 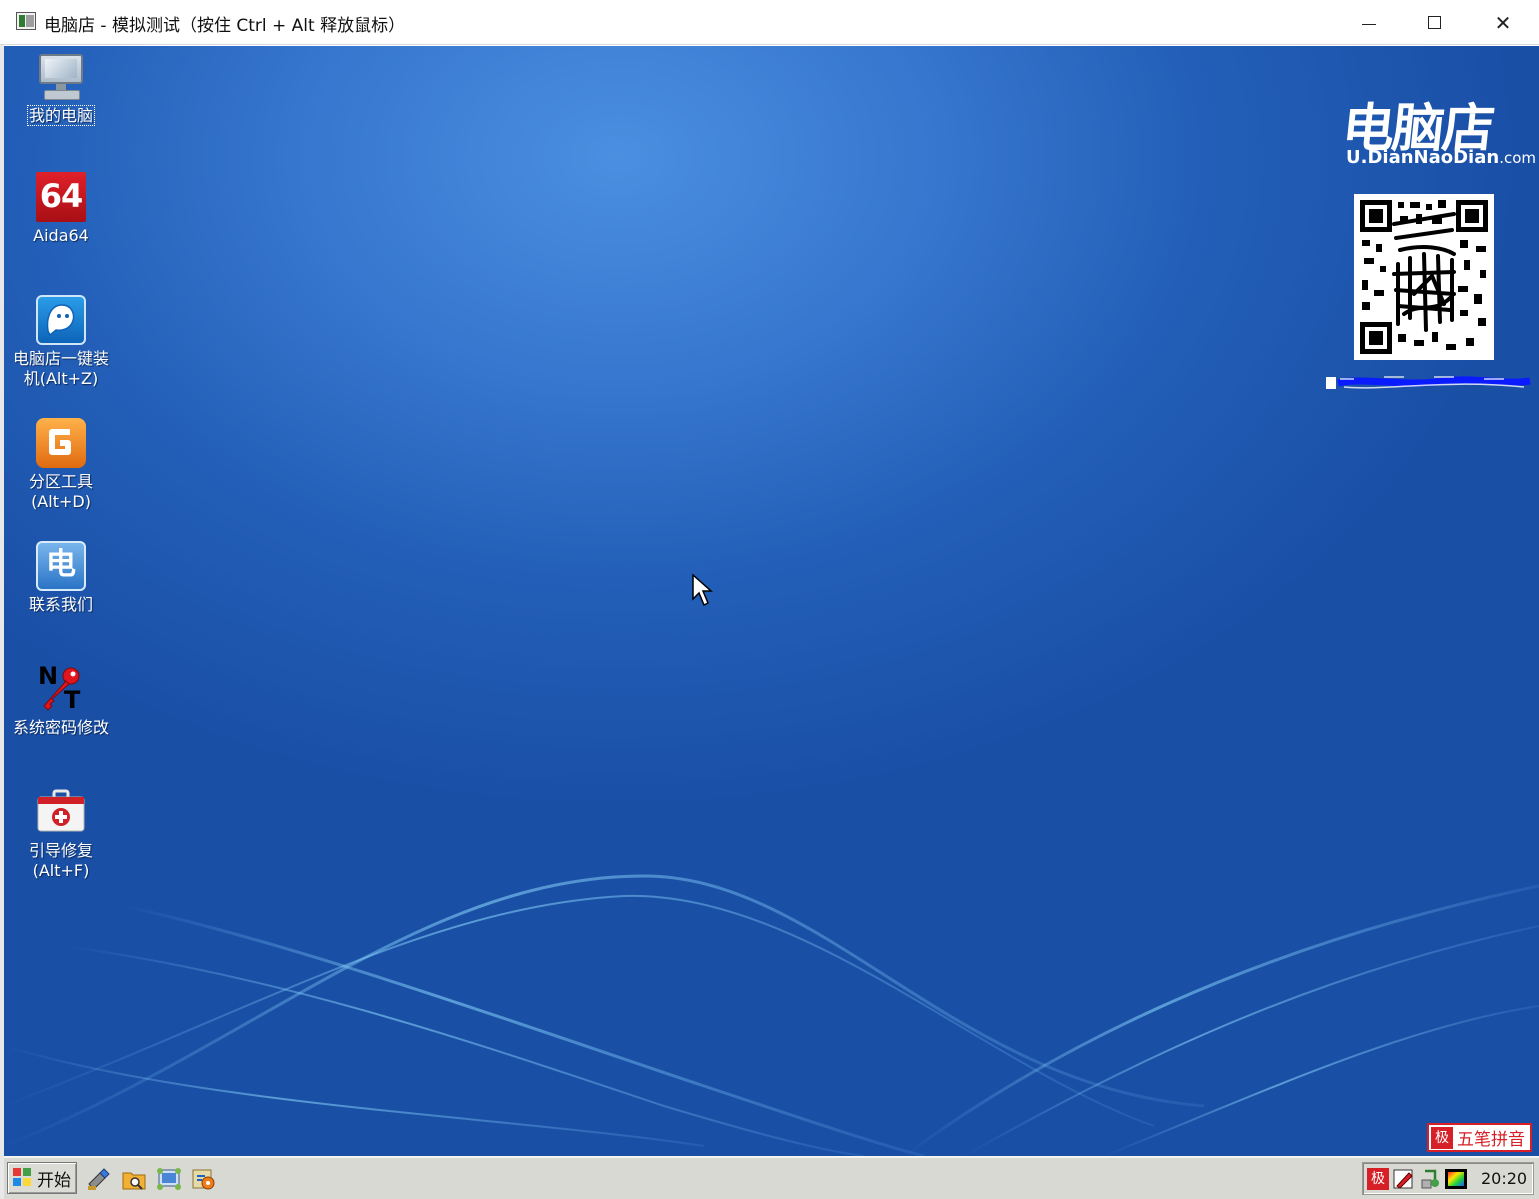 I want to click on tray-ime-icon: 极, so click(x=1378, y=1179).